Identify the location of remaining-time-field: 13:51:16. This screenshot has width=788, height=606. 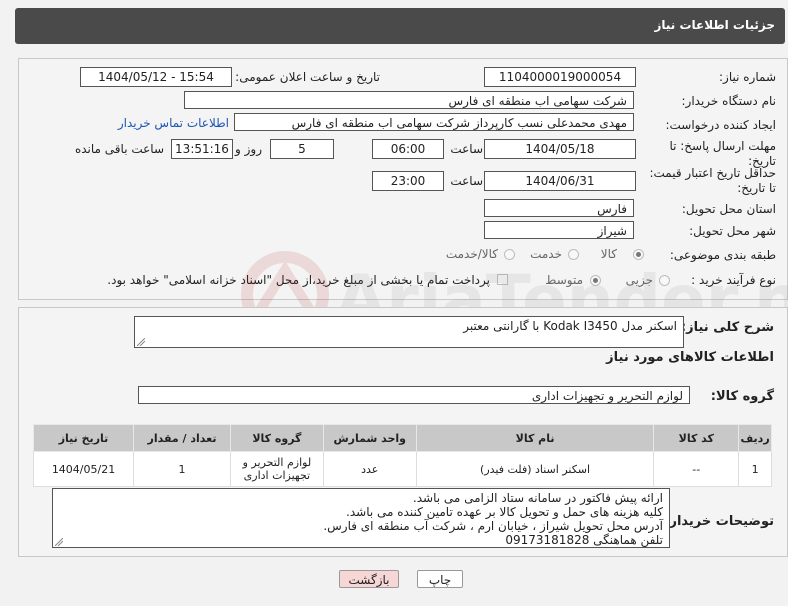
(202, 149).